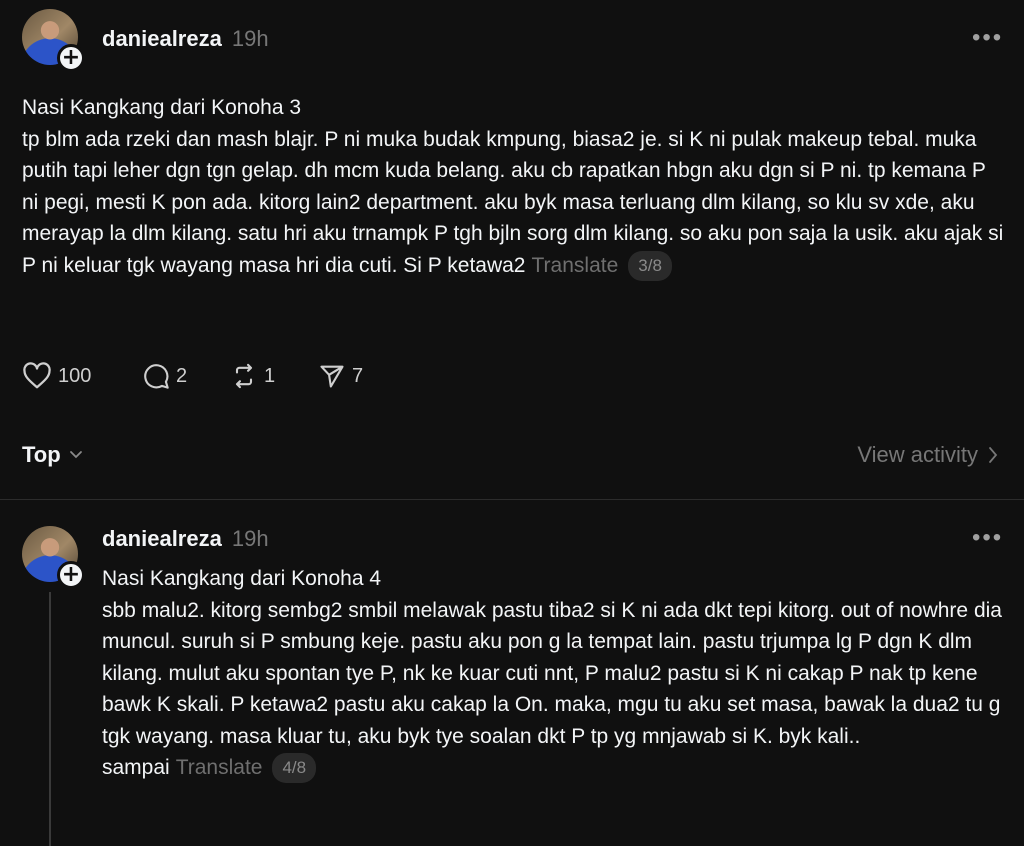 The width and height of the screenshot is (1024, 846). Describe the element at coordinates (75, 455) in the screenshot. I see `chevron-down-icon` at that location.